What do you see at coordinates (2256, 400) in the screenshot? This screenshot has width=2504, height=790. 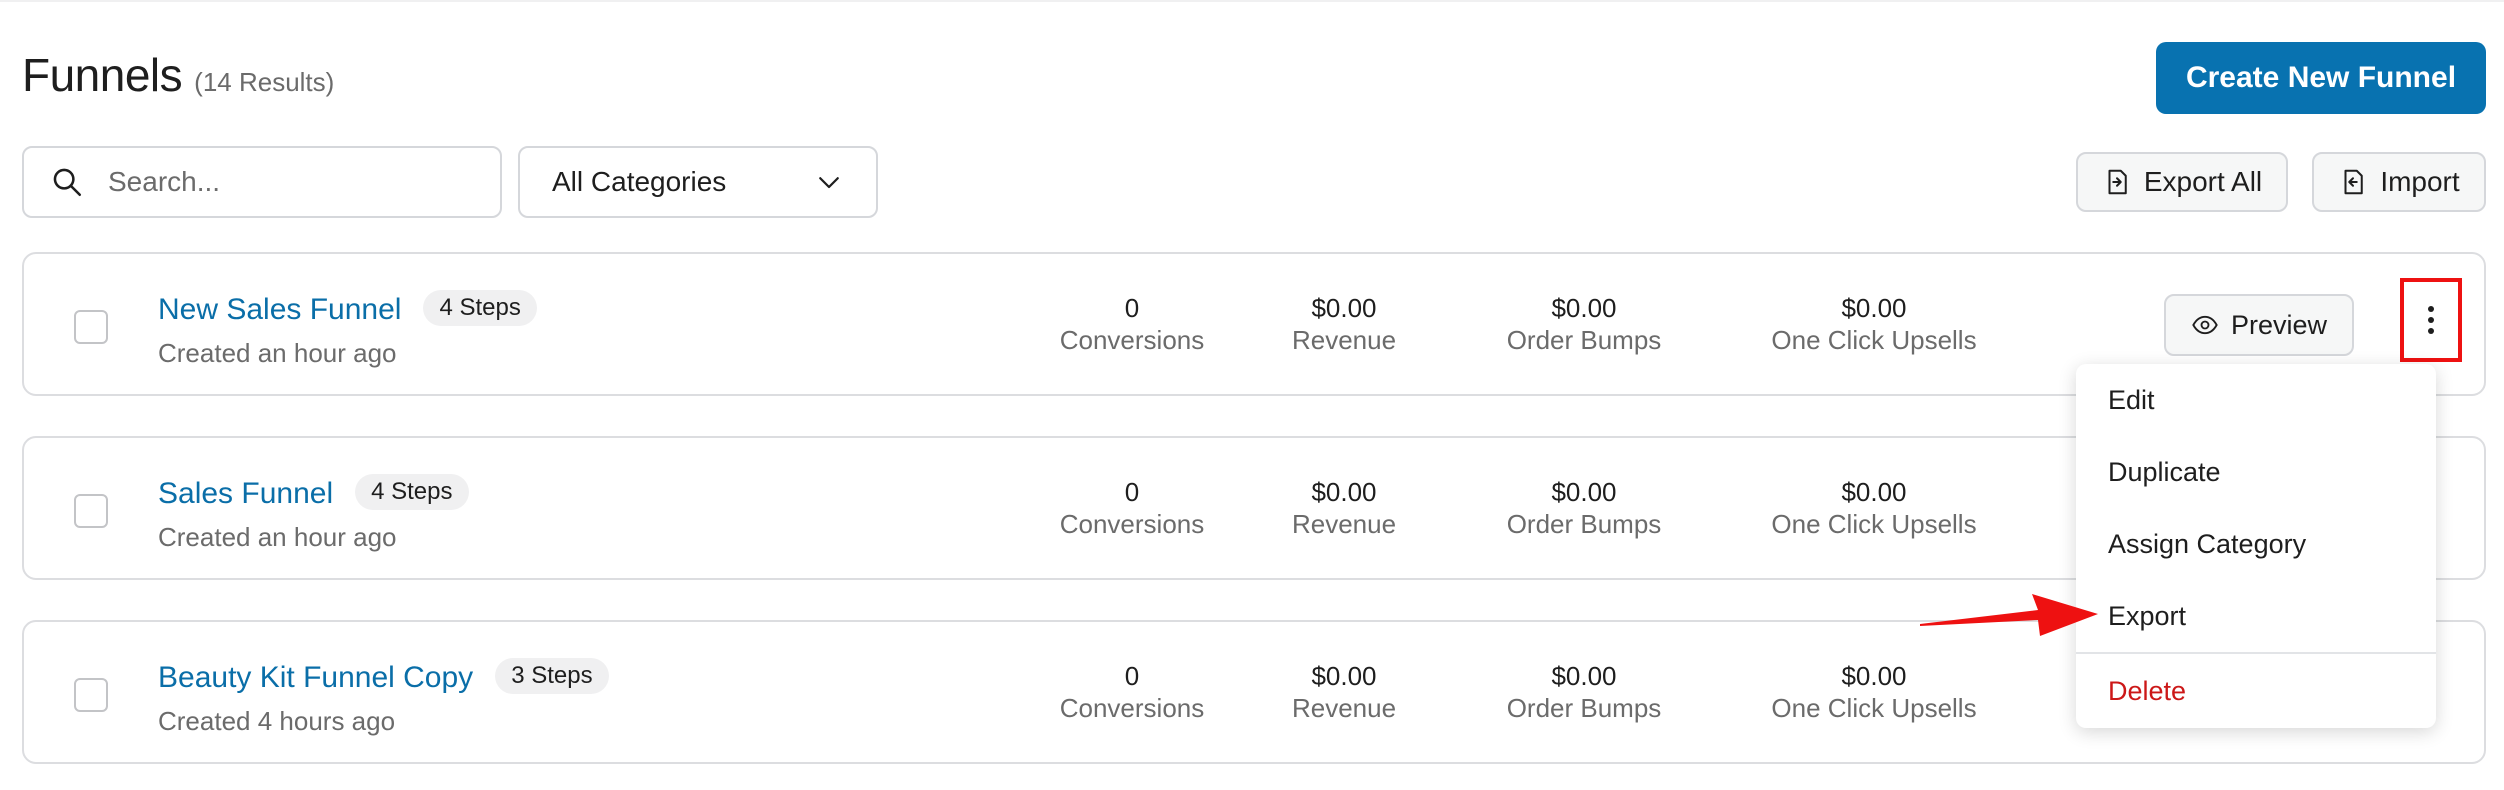 I see `menu-item-edit: Edit` at bounding box center [2256, 400].